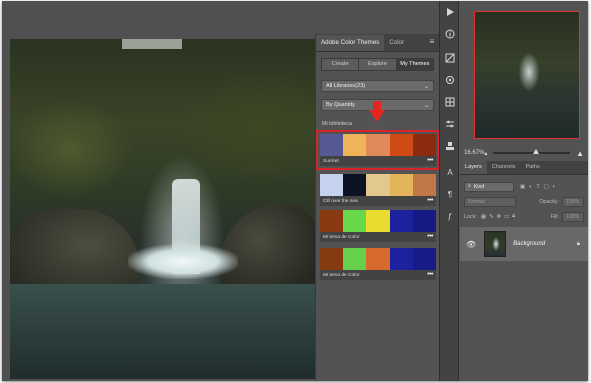 This screenshot has width=591, height=383. I want to click on kind-label: Kind, so click(479, 186).